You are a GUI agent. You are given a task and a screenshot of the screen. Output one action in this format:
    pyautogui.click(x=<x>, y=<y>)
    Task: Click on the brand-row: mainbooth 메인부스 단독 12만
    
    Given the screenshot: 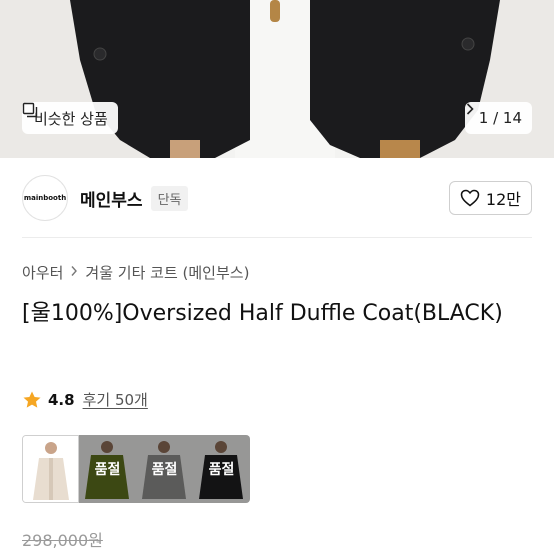 What is the action you would take?
    pyautogui.click(x=277, y=198)
    